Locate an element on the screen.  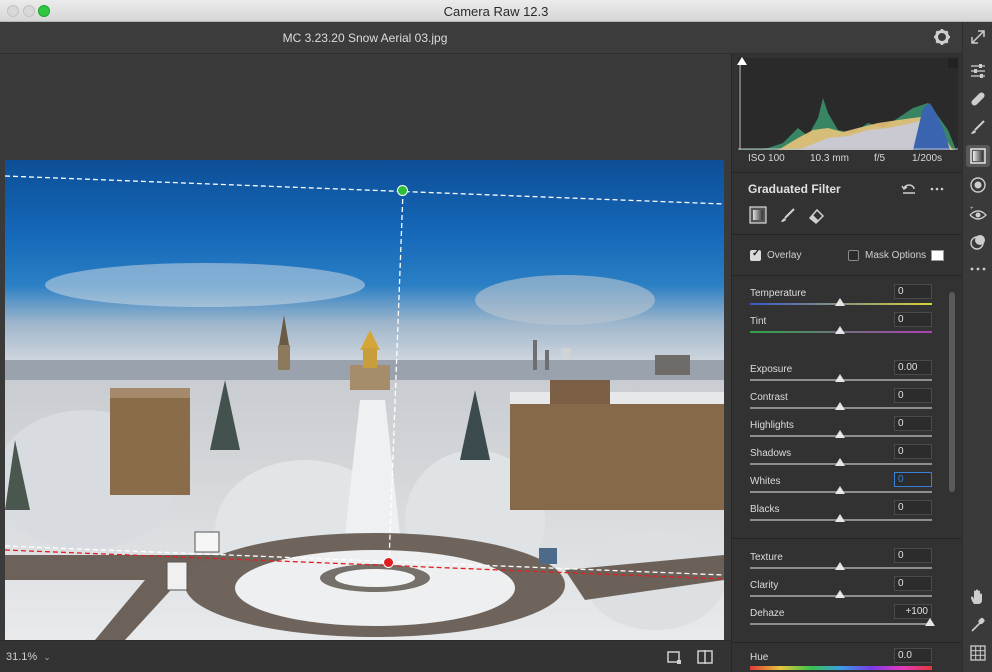
histogram is located at coordinates (847, 103).